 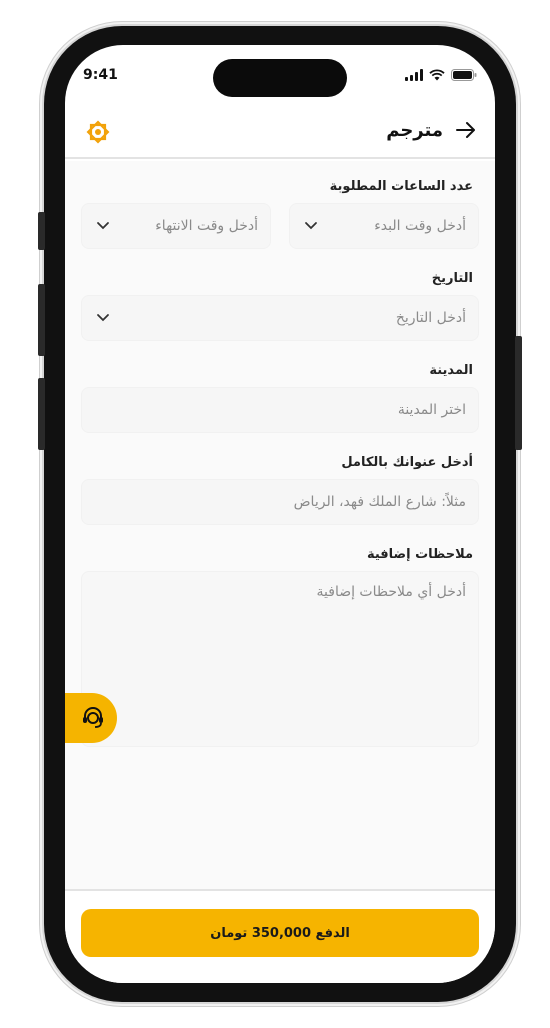 I want to click on status-time: 9:41, so click(x=100, y=75).